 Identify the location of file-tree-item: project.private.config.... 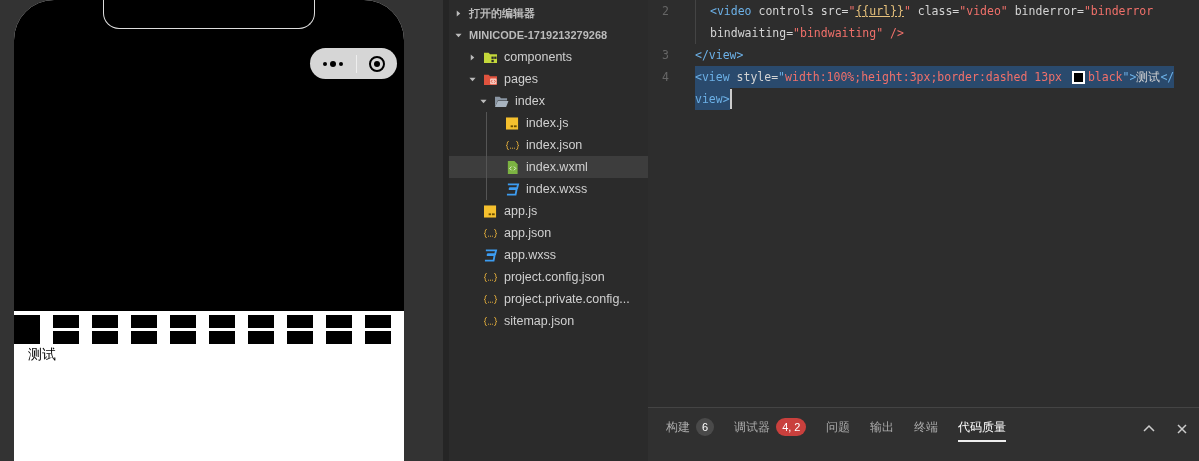
(548, 299).